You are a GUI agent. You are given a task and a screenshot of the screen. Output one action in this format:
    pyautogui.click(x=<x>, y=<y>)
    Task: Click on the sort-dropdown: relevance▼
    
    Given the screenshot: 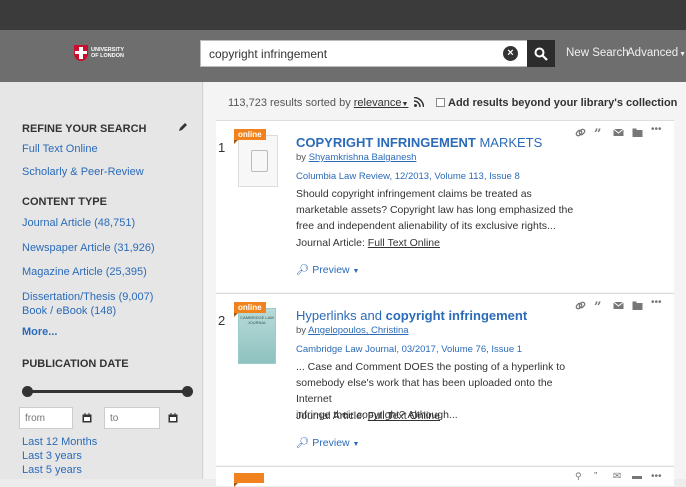 What is the action you would take?
    pyautogui.click(x=381, y=103)
    